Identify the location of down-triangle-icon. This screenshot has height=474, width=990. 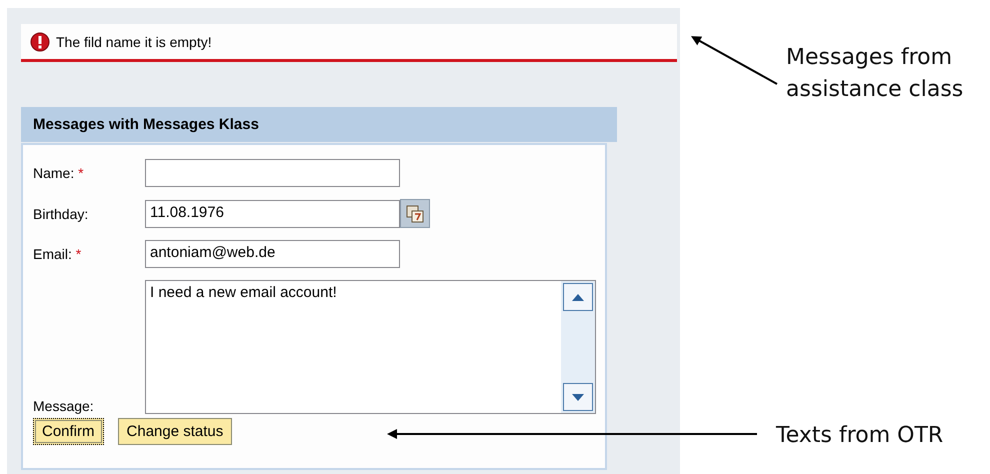
(578, 397).